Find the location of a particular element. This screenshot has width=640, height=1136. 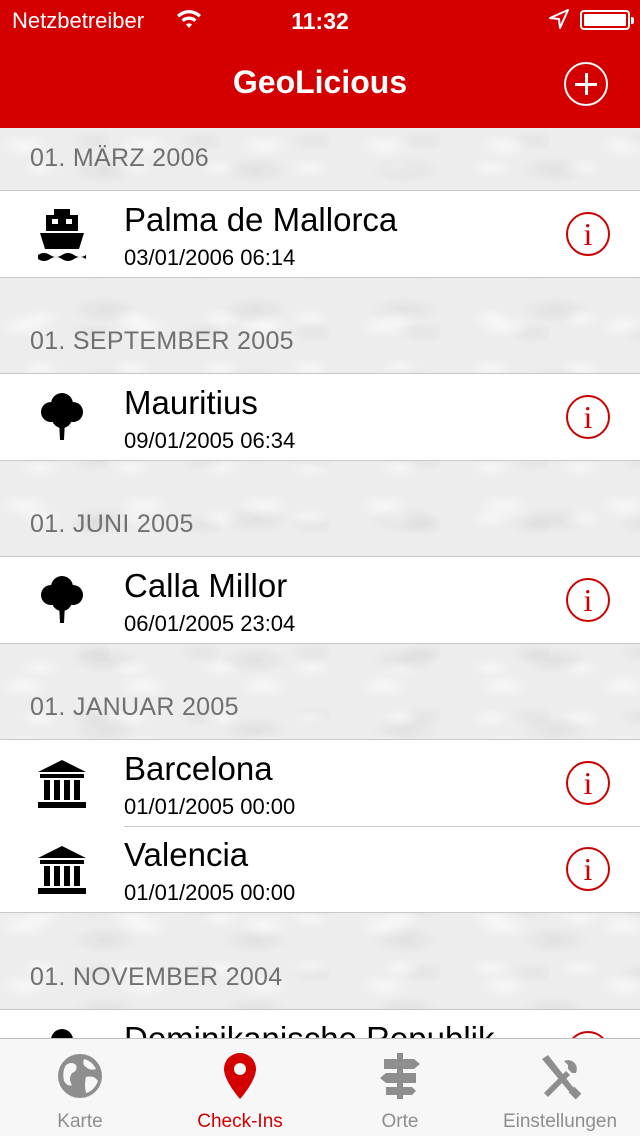

tab-label: Karte is located at coordinates (80, 1121).